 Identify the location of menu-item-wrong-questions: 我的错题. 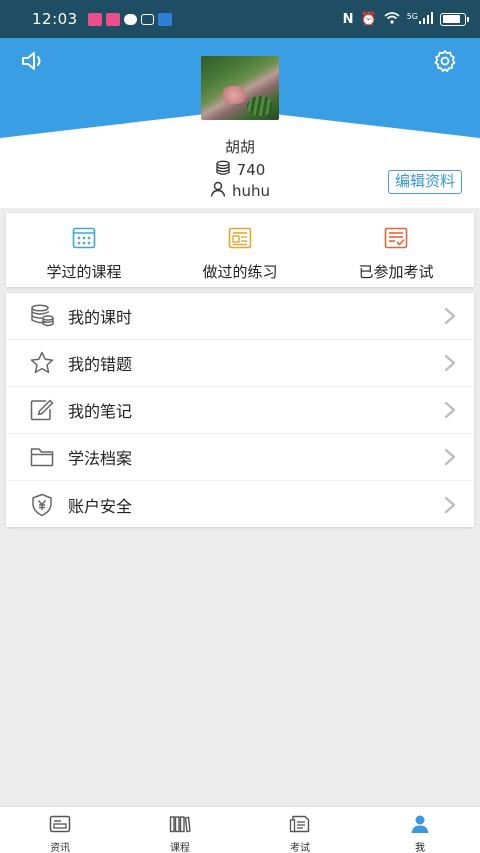
(240, 363).